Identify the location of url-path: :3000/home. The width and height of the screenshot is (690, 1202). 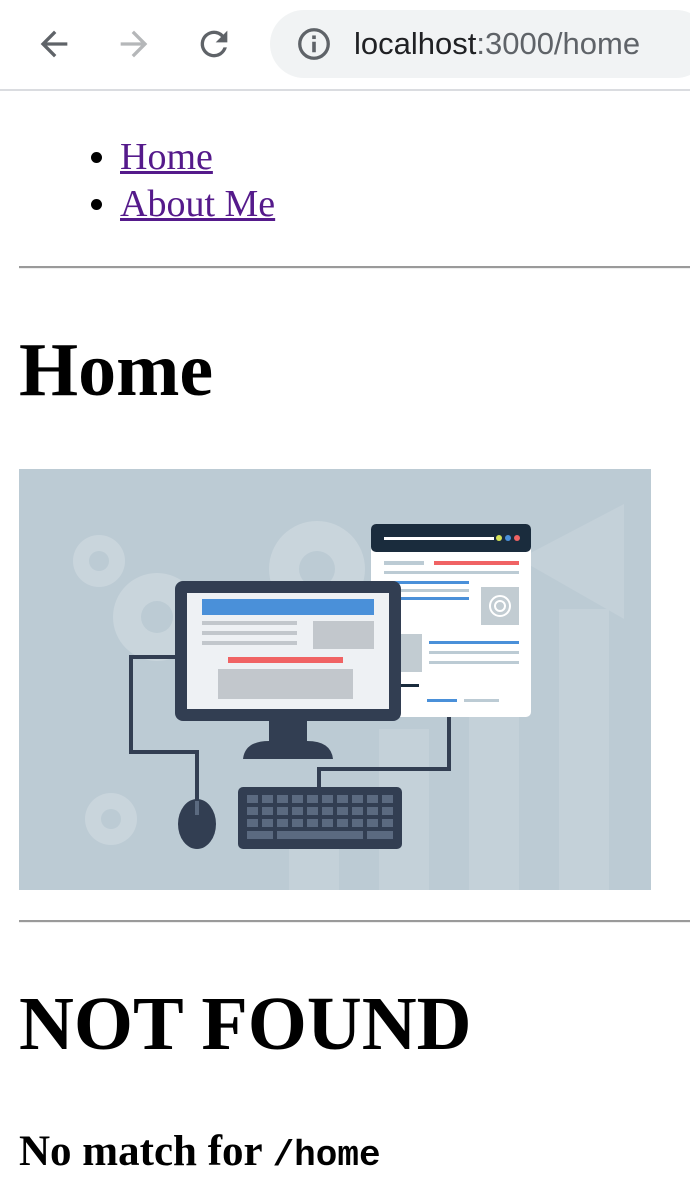
(558, 43).